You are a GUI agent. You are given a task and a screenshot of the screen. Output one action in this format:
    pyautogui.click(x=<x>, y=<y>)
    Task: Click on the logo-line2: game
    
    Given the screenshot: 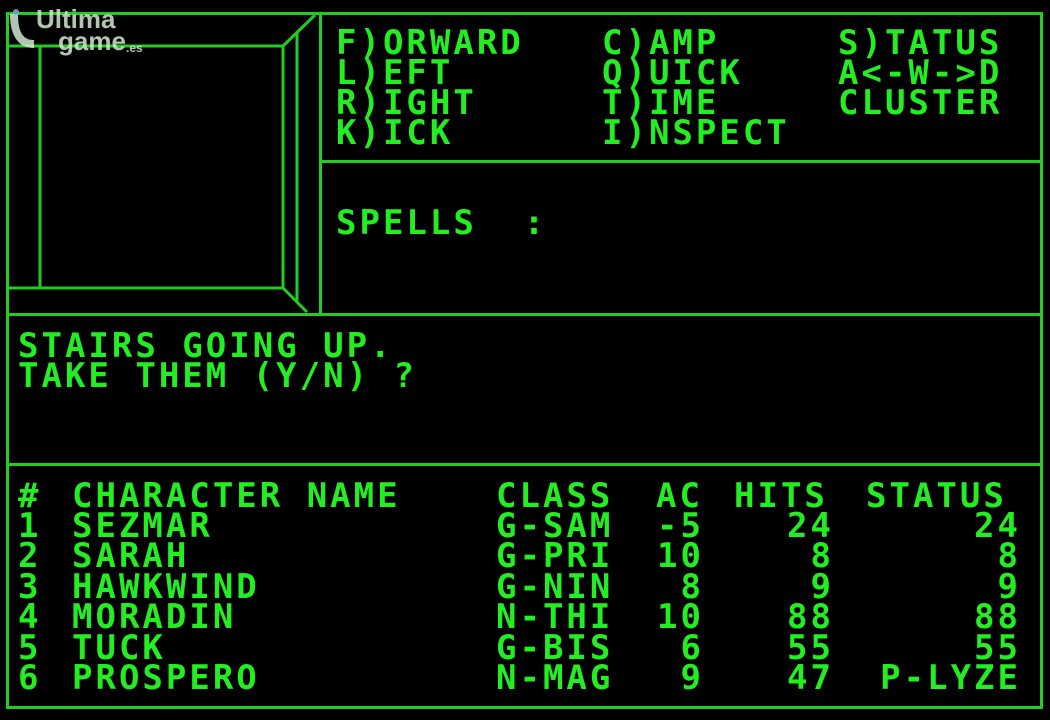 What is the action you would take?
    pyautogui.click(x=92, y=41)
    